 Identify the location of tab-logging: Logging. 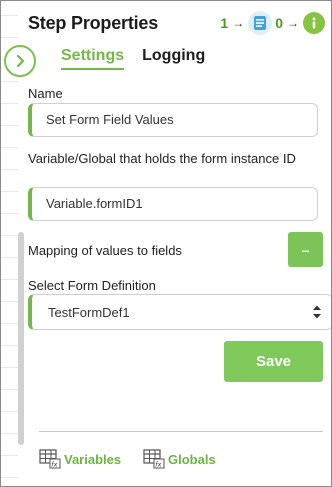
(173, 58).